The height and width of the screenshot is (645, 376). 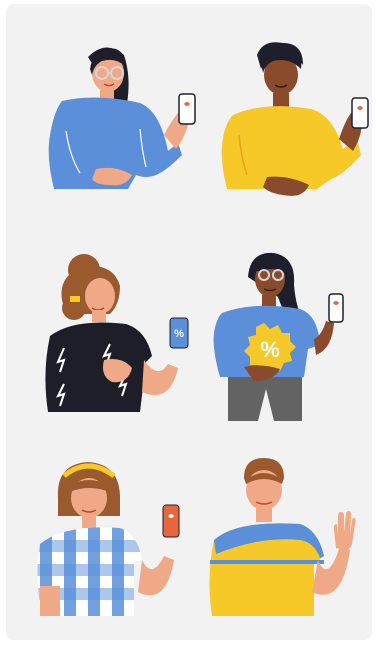 What do you see at coordinates (116, 116) in the screenshot?
I see `person-woman-glasses-blue-sweater` at bounding box center [116, 116].